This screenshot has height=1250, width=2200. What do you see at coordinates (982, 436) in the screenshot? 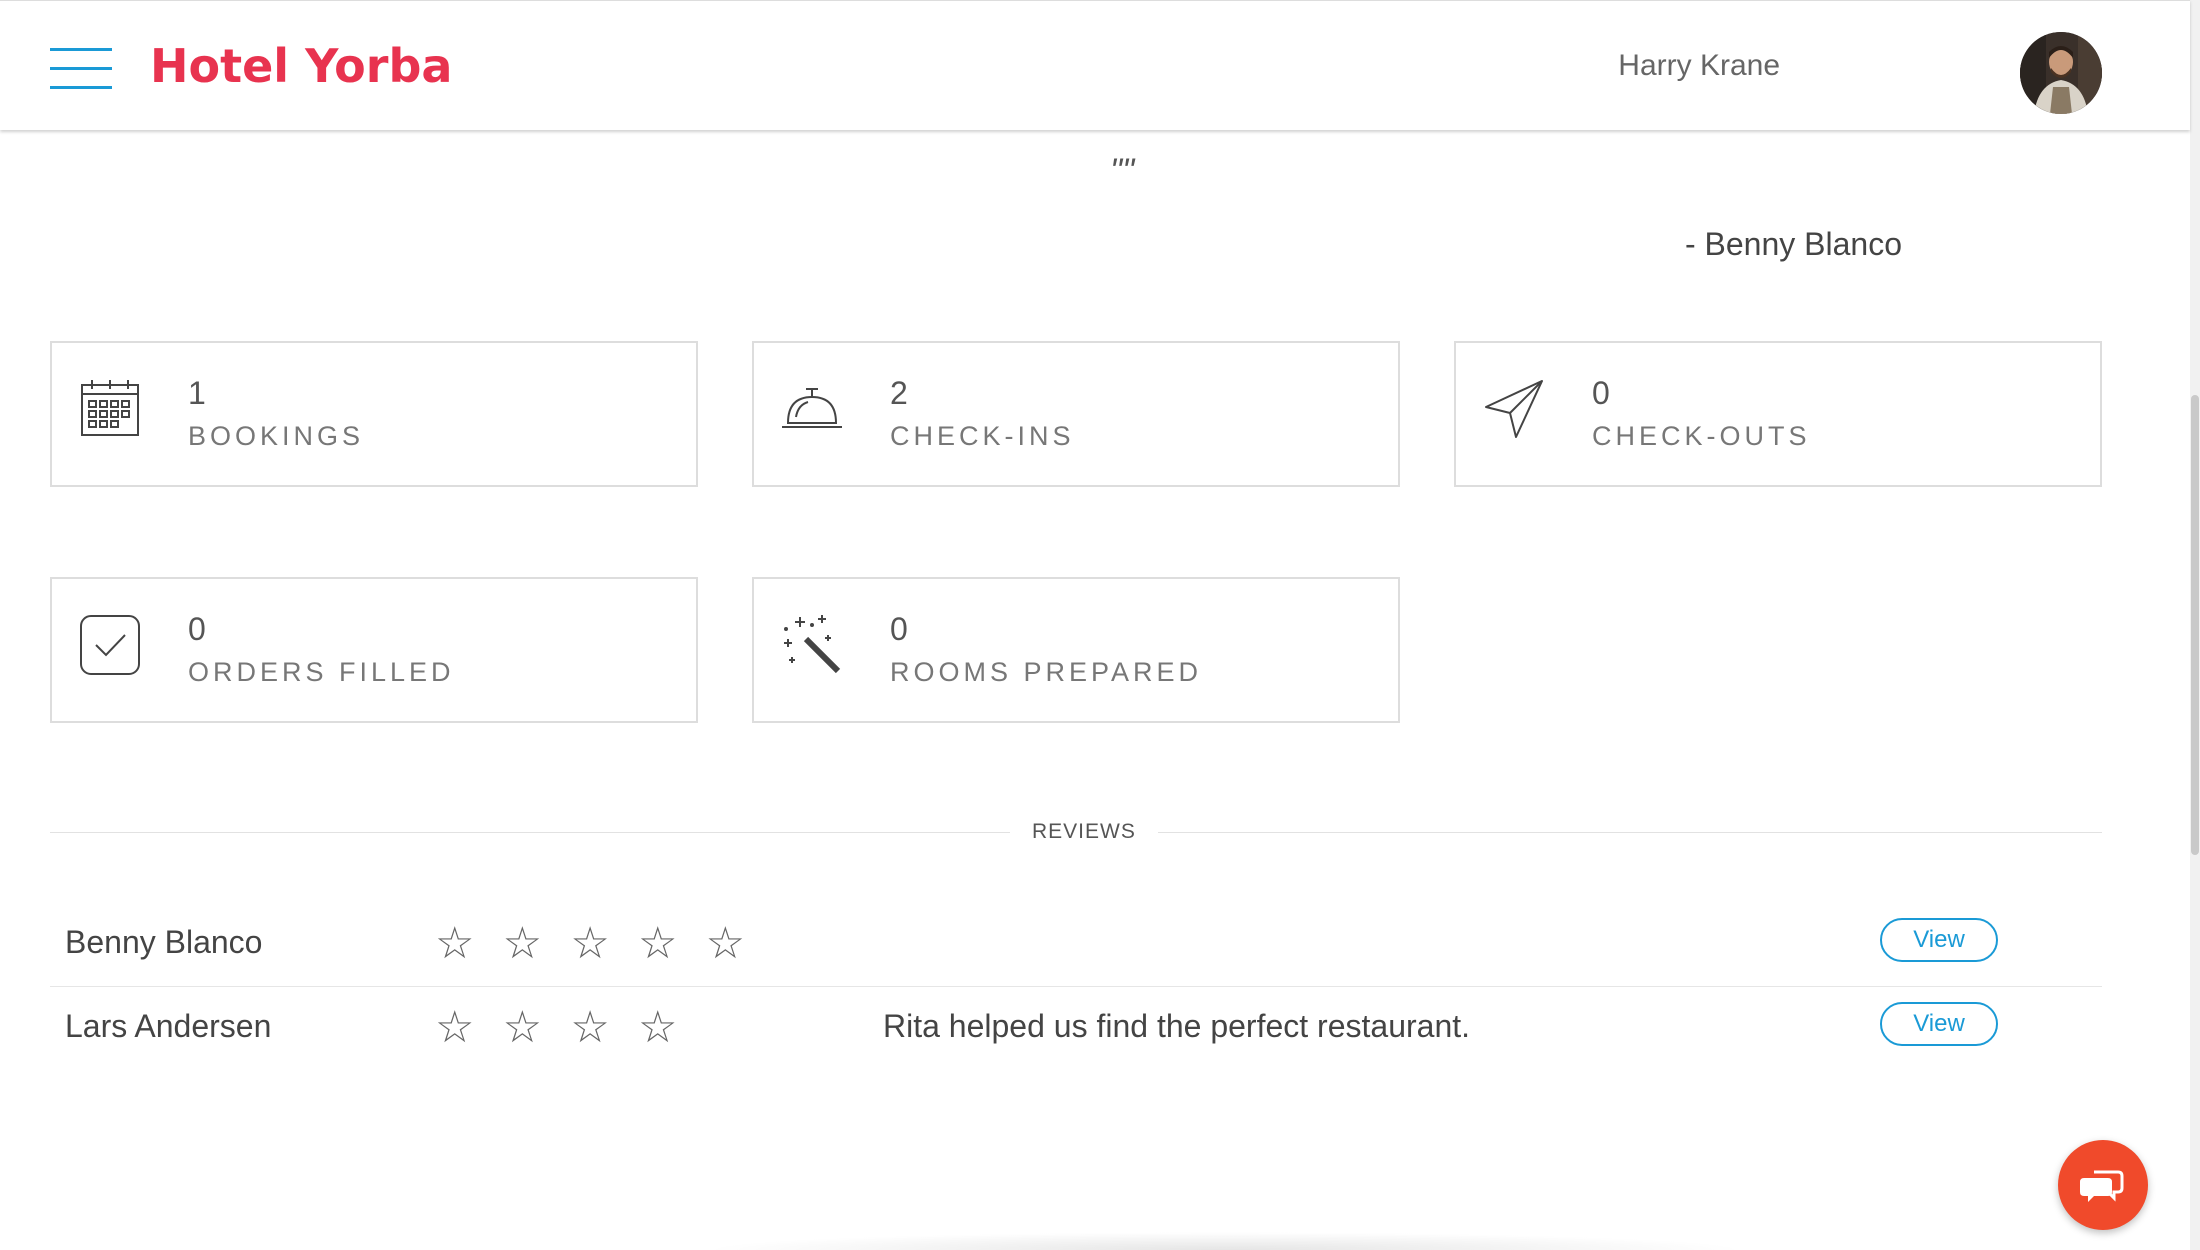
I see `check-ins-label: CHECK-INS` at bounding box center [982, 436].